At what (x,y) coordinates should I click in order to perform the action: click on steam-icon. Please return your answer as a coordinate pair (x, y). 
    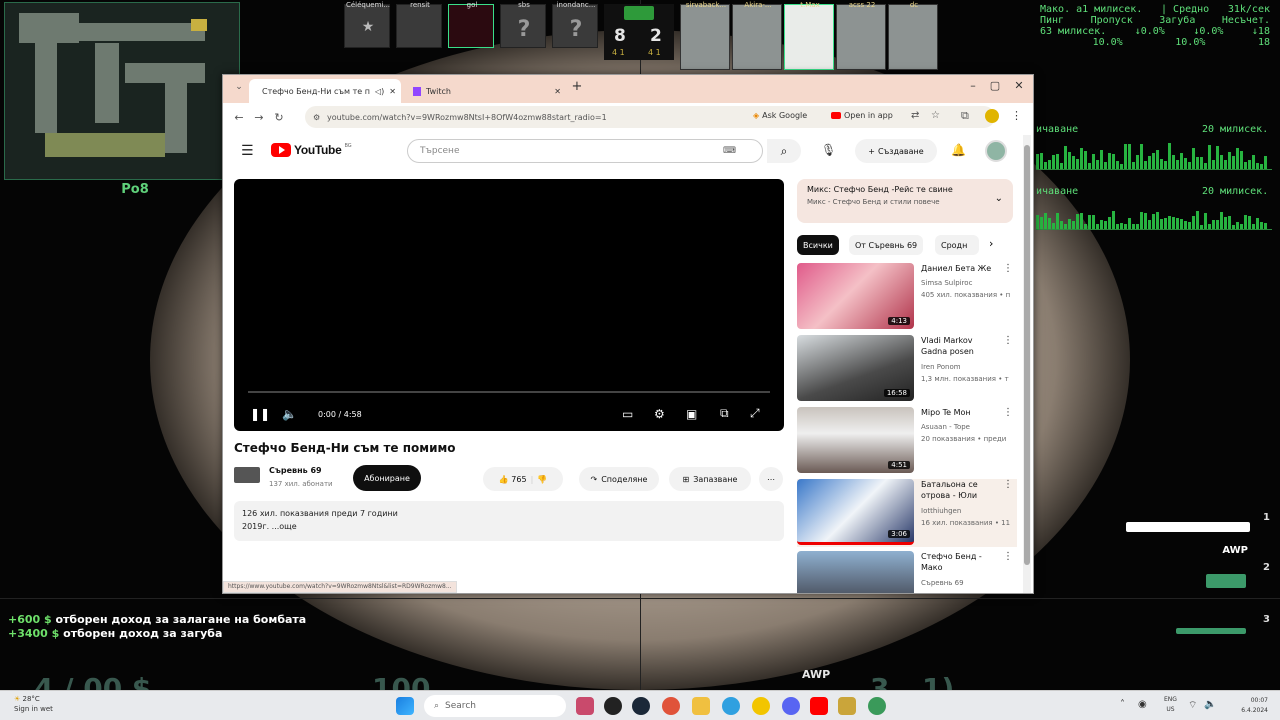
    Looking at the image, I should click on (641, 706).